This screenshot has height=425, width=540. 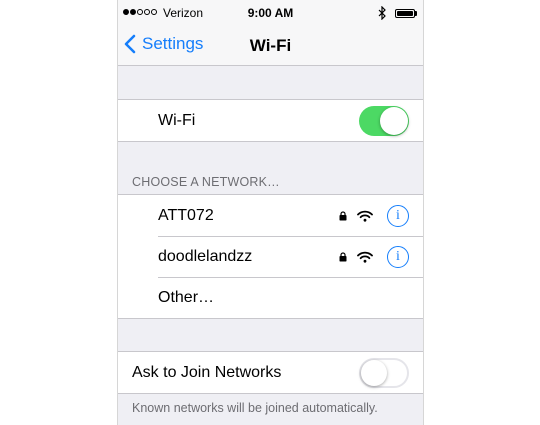 I want to click on ask-to-join-row: Ask to Join Networks, so click(x=270, y=372).